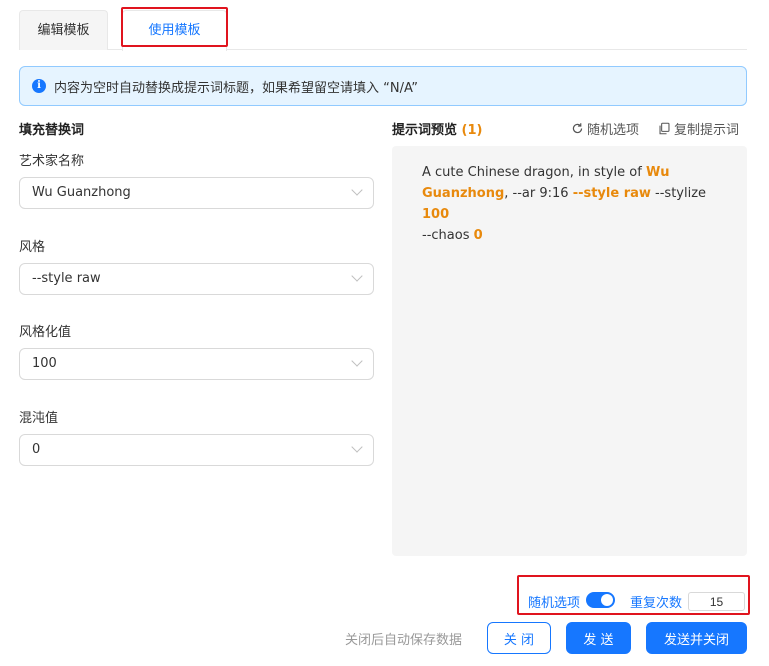 The height and width of the screenshot is (666, 769). Describe the element at coordinates (52, 130) in the screenshot. I see `fill-section-title: 填充替换词` at that location.